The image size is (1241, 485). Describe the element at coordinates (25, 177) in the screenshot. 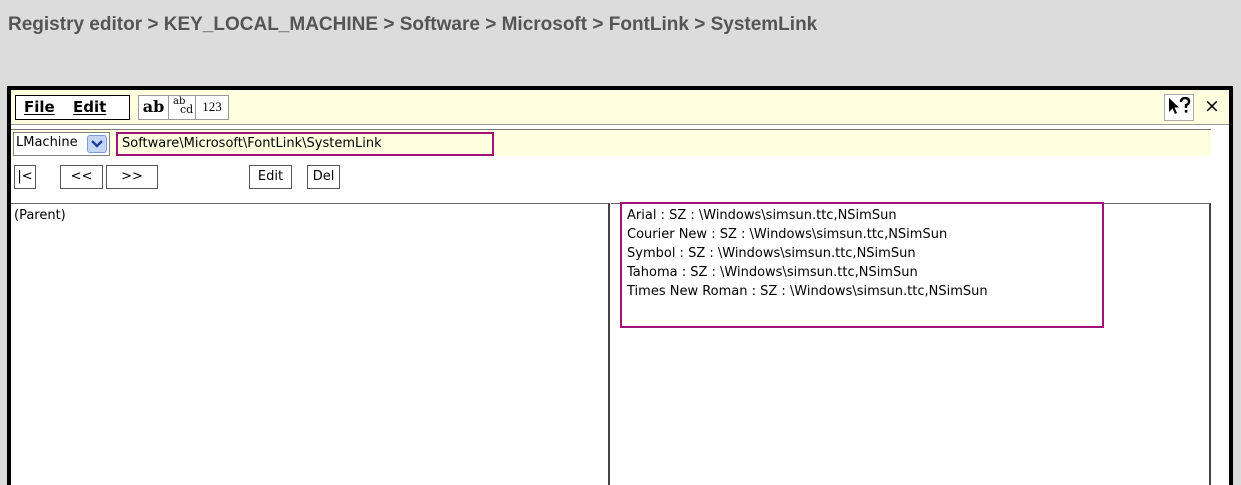

I see `first-button: |<` at that location.